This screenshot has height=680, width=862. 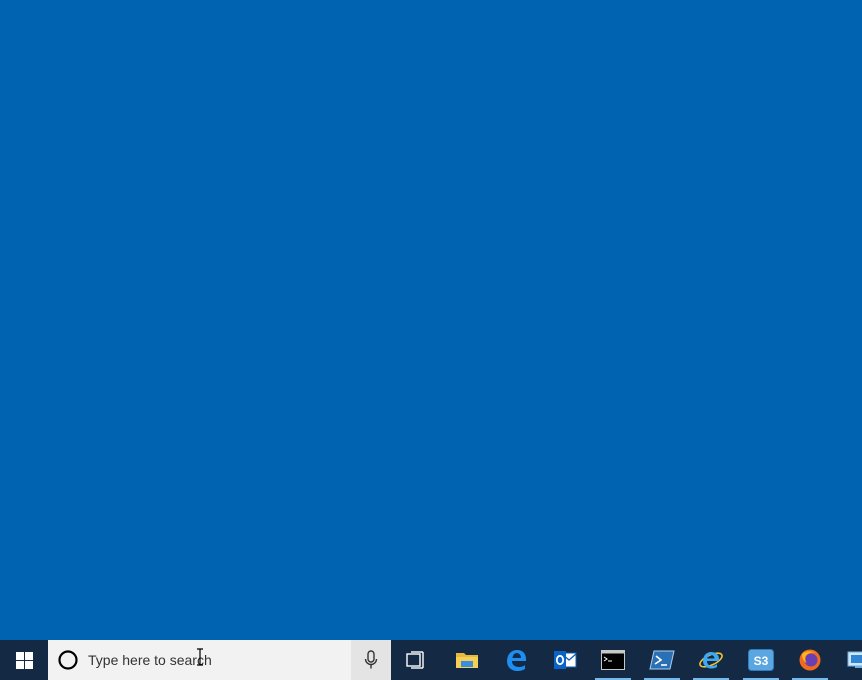 I want to click on taskbar-app-s3: S3, so click(x=761, y=660).